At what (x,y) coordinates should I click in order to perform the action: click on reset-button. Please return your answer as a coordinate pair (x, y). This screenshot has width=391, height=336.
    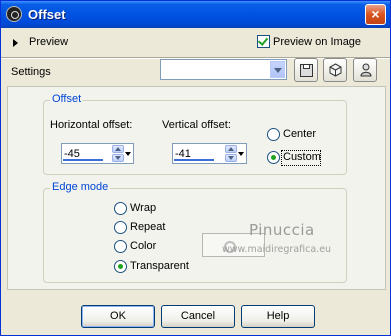
    Looking at the image, I should click on (365, 70).